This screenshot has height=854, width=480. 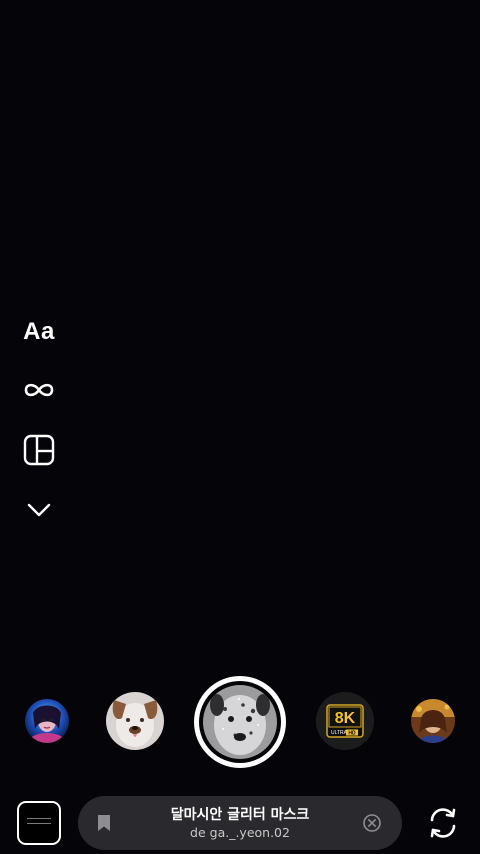 I want to click on more-tools-button, so click(x=39, y=510).